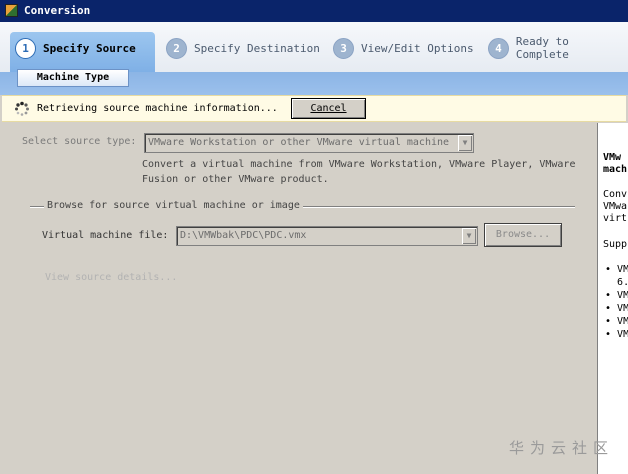  I want to click on list-item: 6., so click(622, 282).